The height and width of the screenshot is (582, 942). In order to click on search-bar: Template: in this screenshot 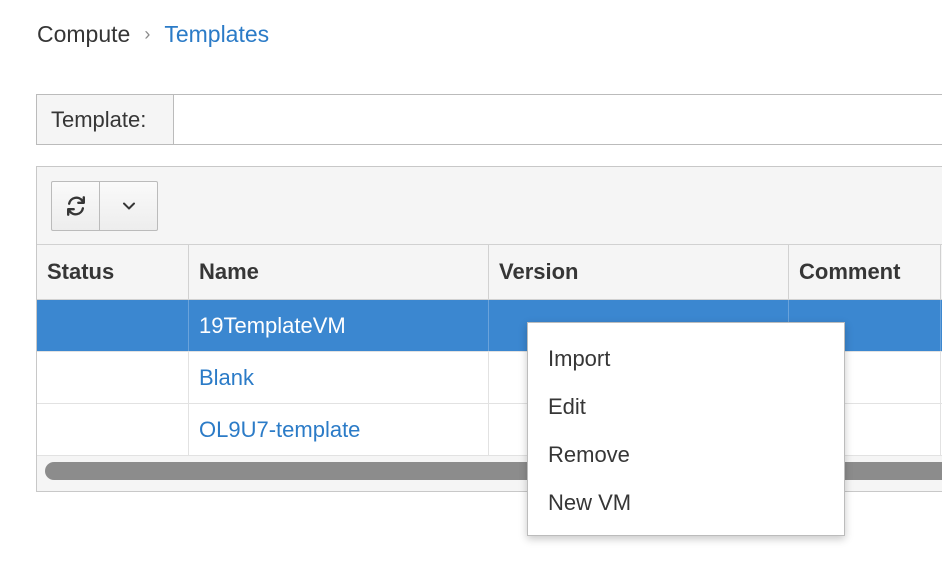, I will do `click(489, 119)`.